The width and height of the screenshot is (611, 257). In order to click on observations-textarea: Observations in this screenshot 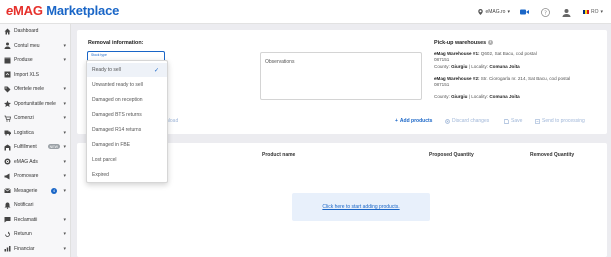, I will do `click(341, 76)`.